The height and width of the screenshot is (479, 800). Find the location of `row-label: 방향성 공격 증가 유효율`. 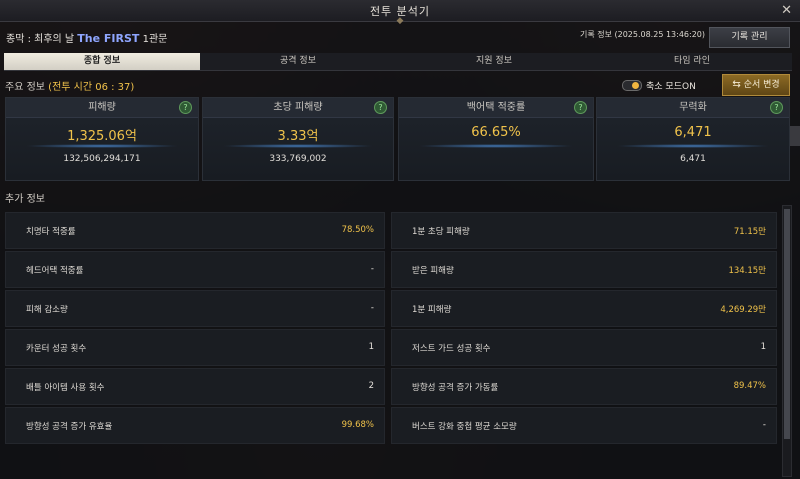

row-label: 방향성 공격 증가 유효율 is located at coordinates (69, 427).